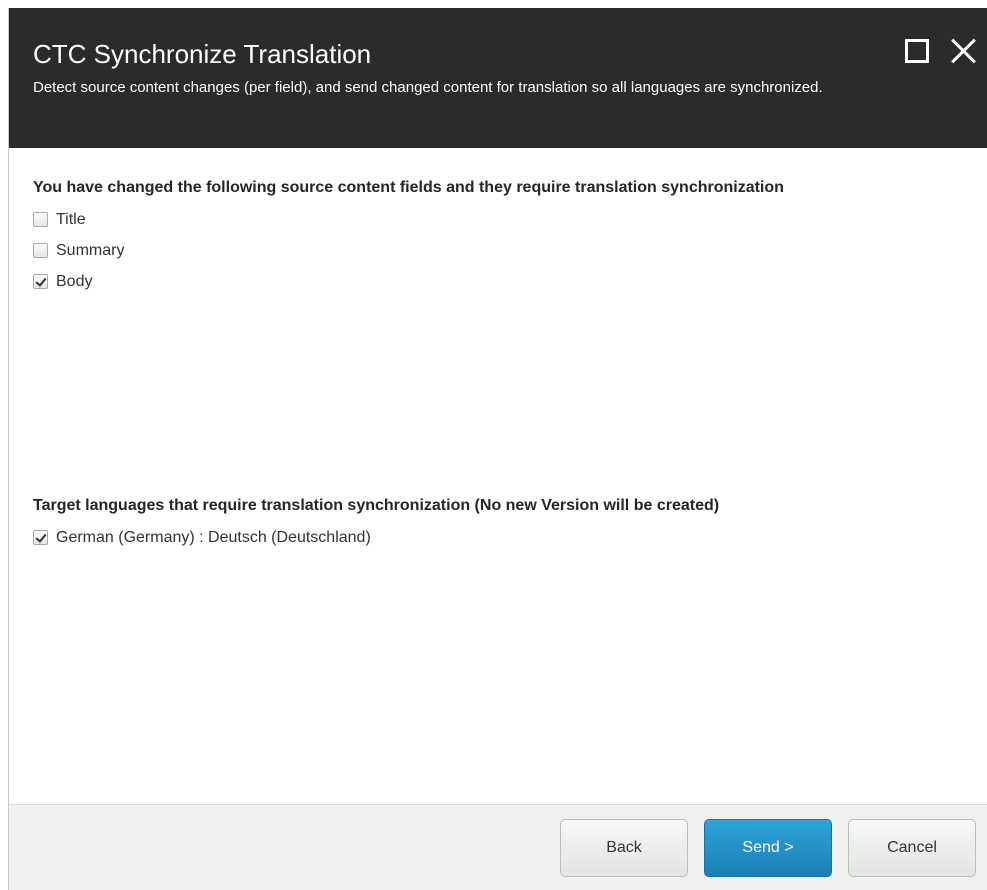 The width and height of the screenshot is (987, 890). I want to click on checkbox-body, so click(40, 281).